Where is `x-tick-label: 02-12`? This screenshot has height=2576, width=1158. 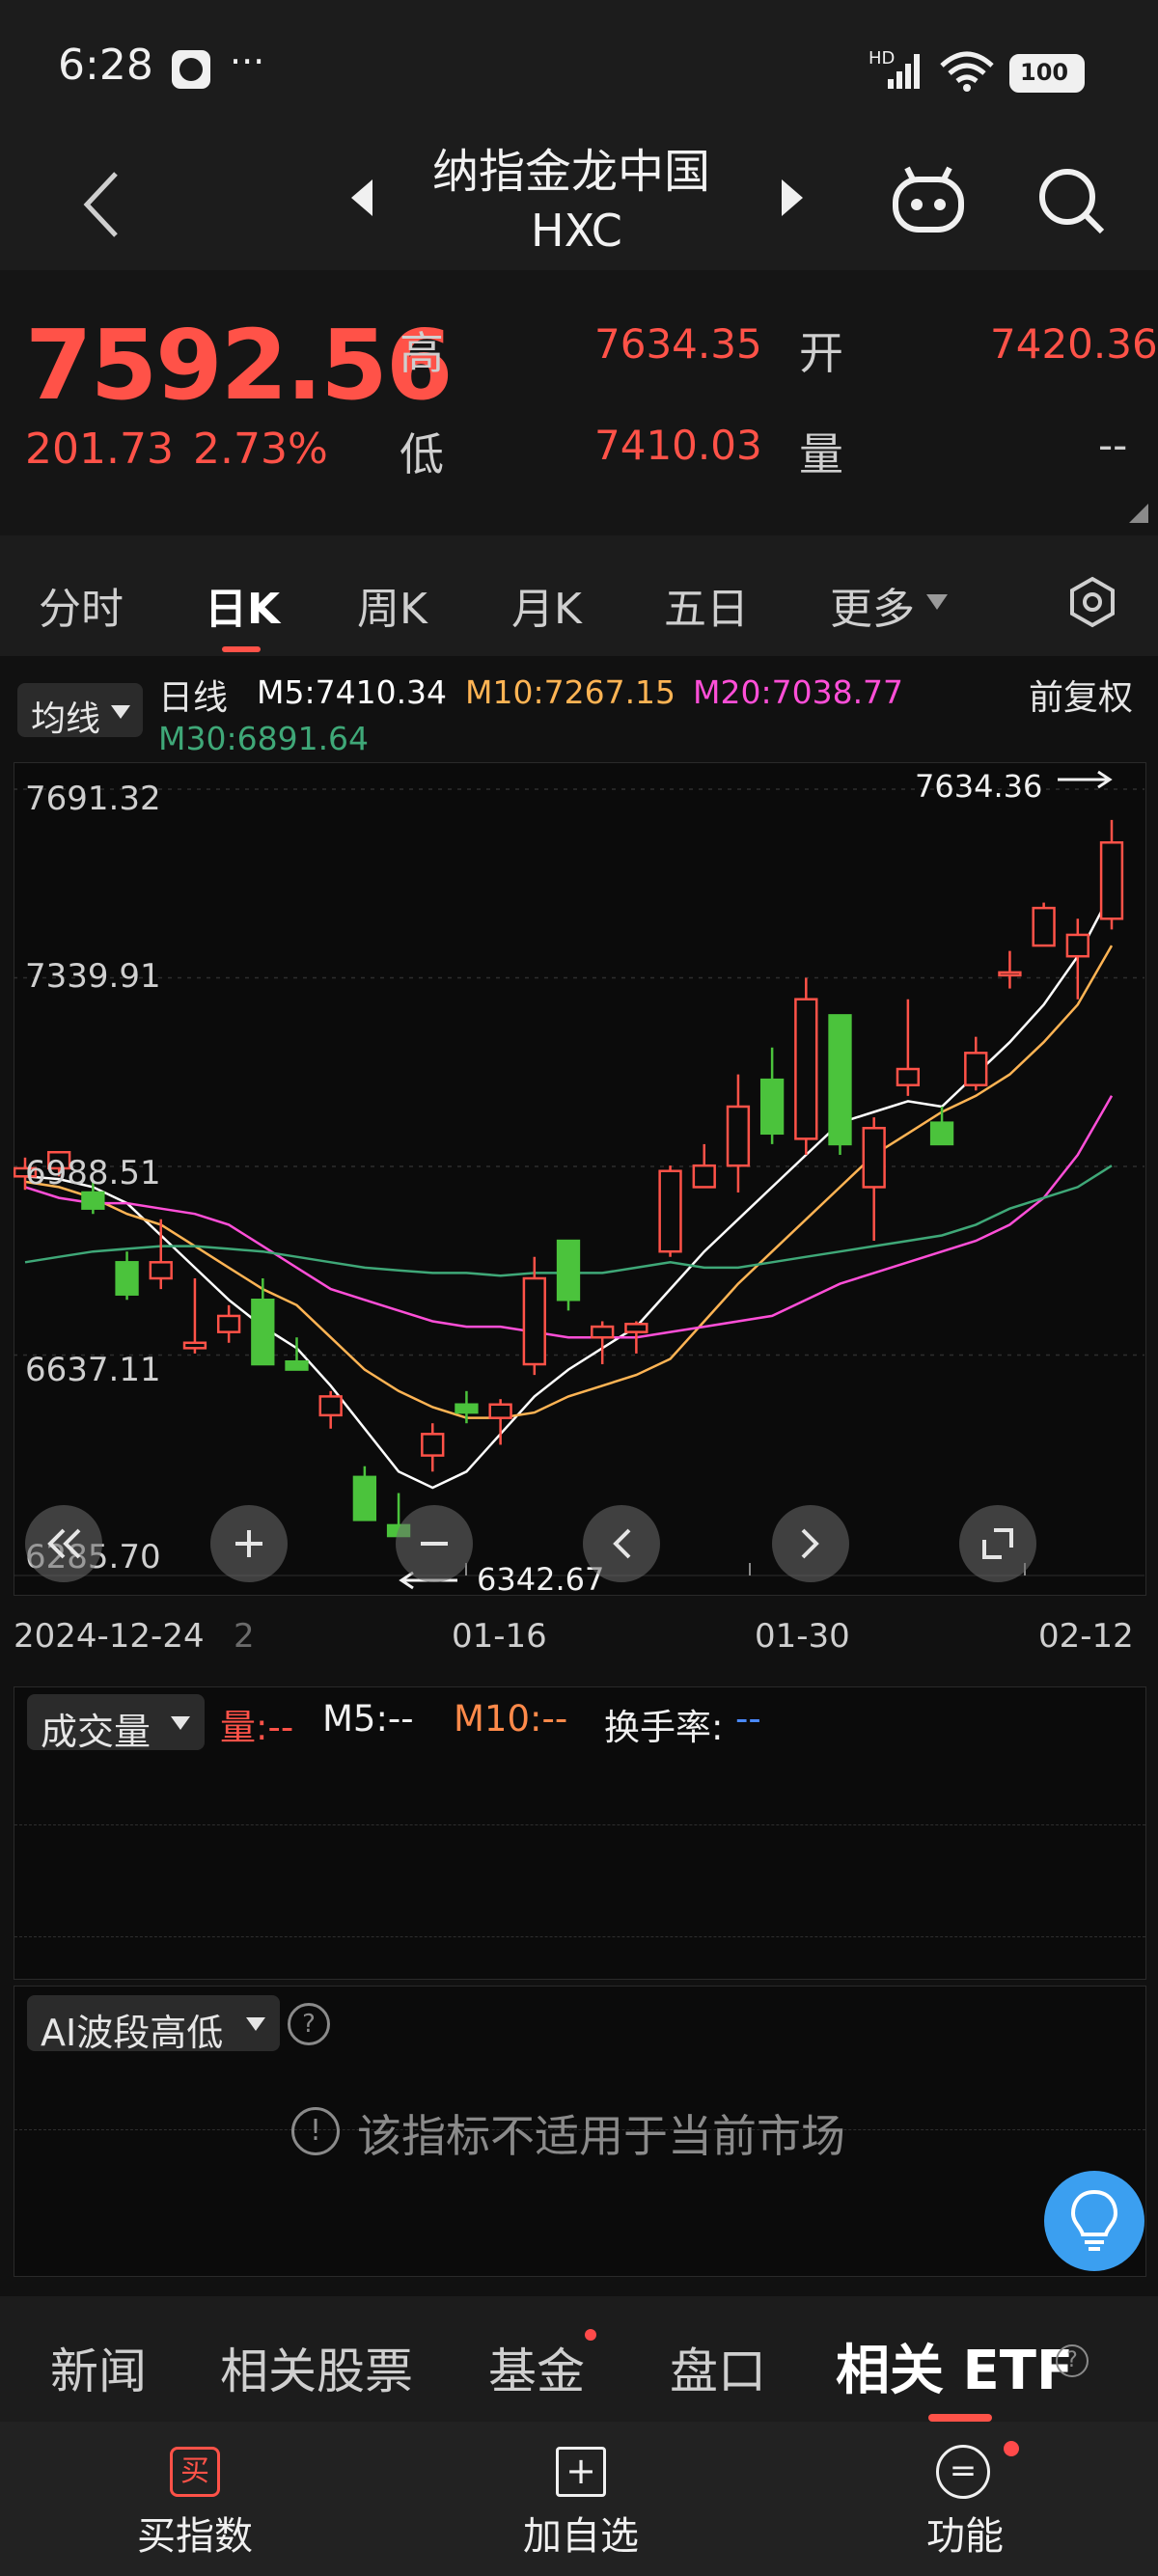 x-tick-label: 02-12 is located at coordinates (1086, 1637).